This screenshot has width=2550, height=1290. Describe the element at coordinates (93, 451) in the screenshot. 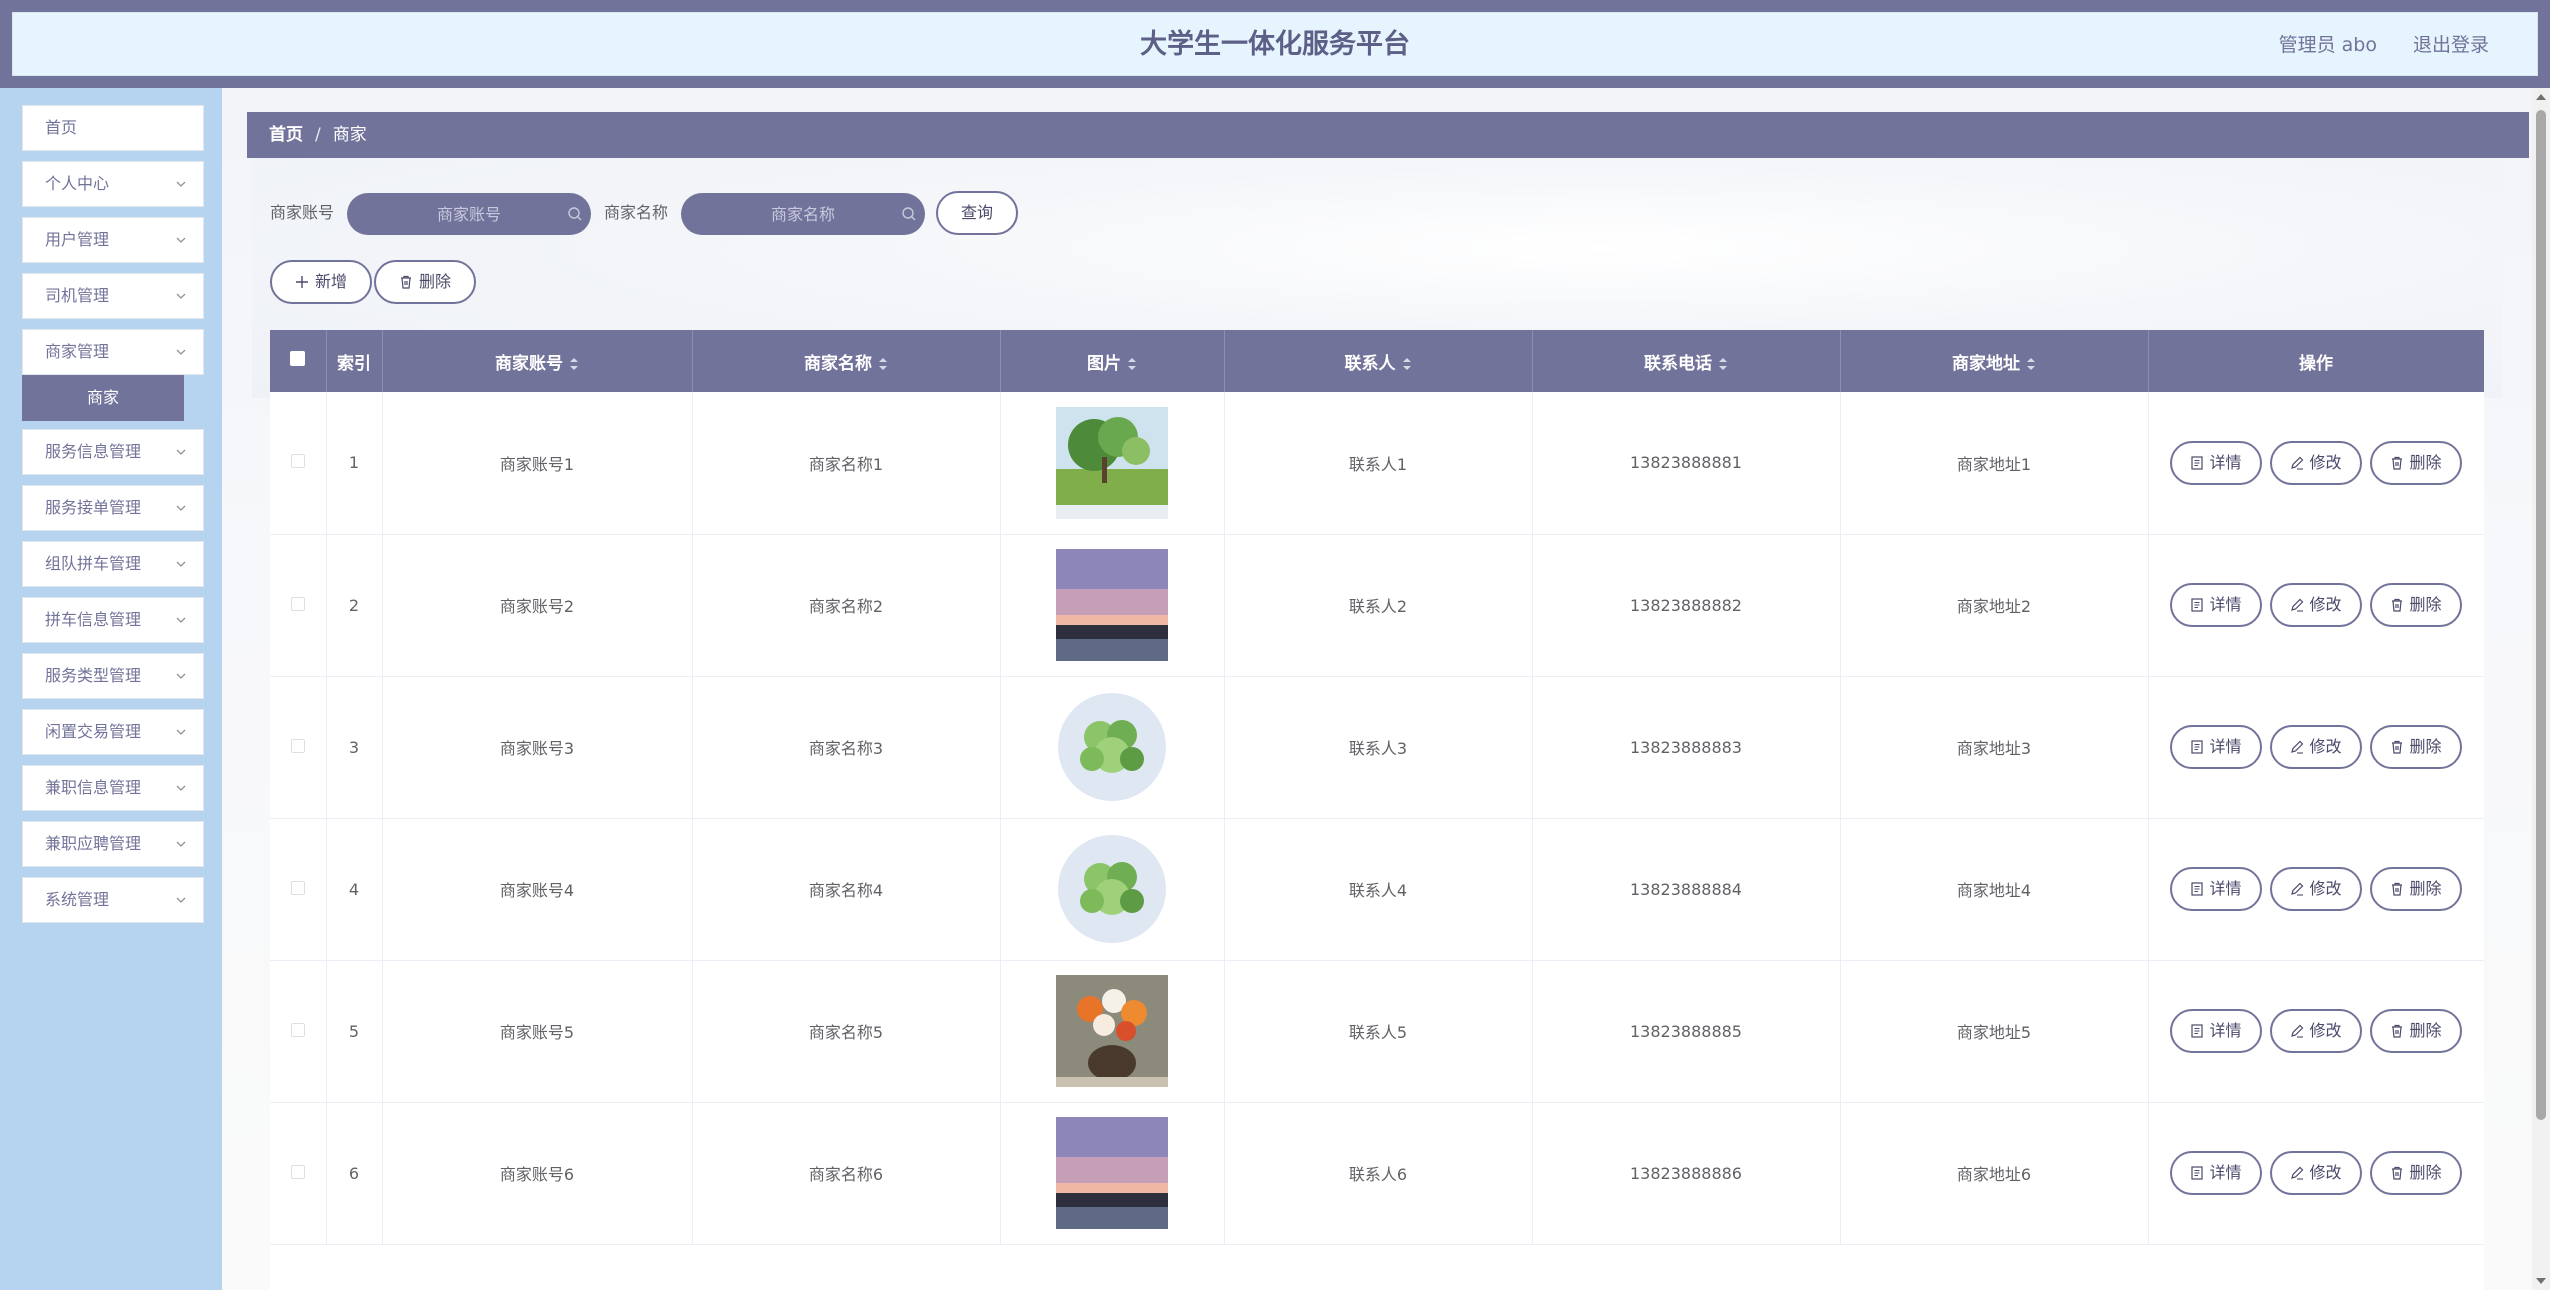

I see `sidebar-item-label: 服务信息管理` at that location.